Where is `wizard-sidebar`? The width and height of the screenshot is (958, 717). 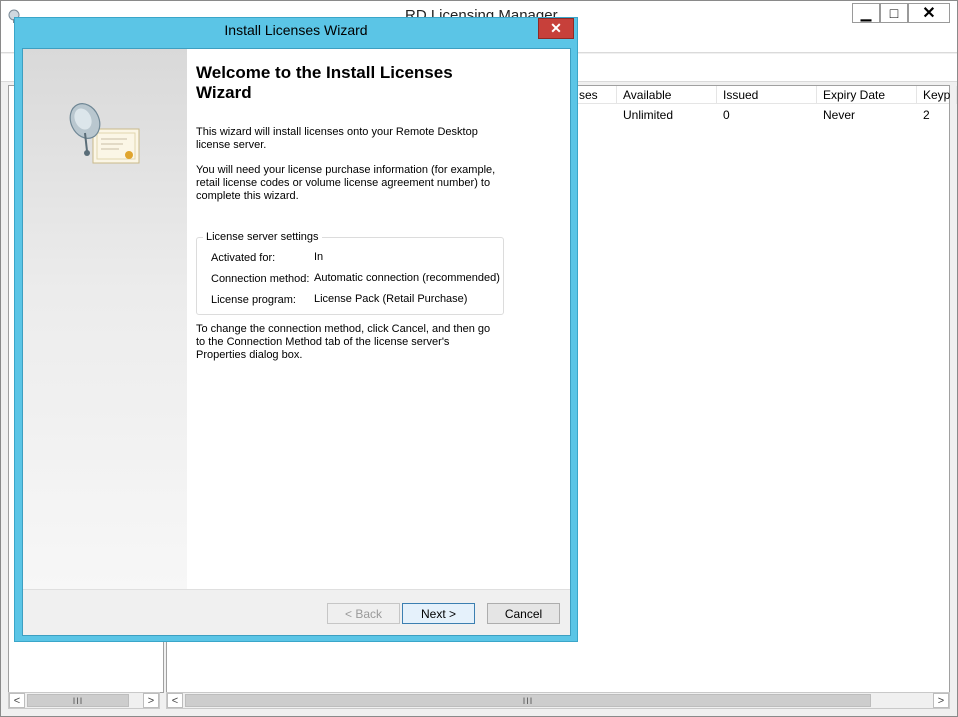 wizard-sidebar is located at coordinates (105, 319).